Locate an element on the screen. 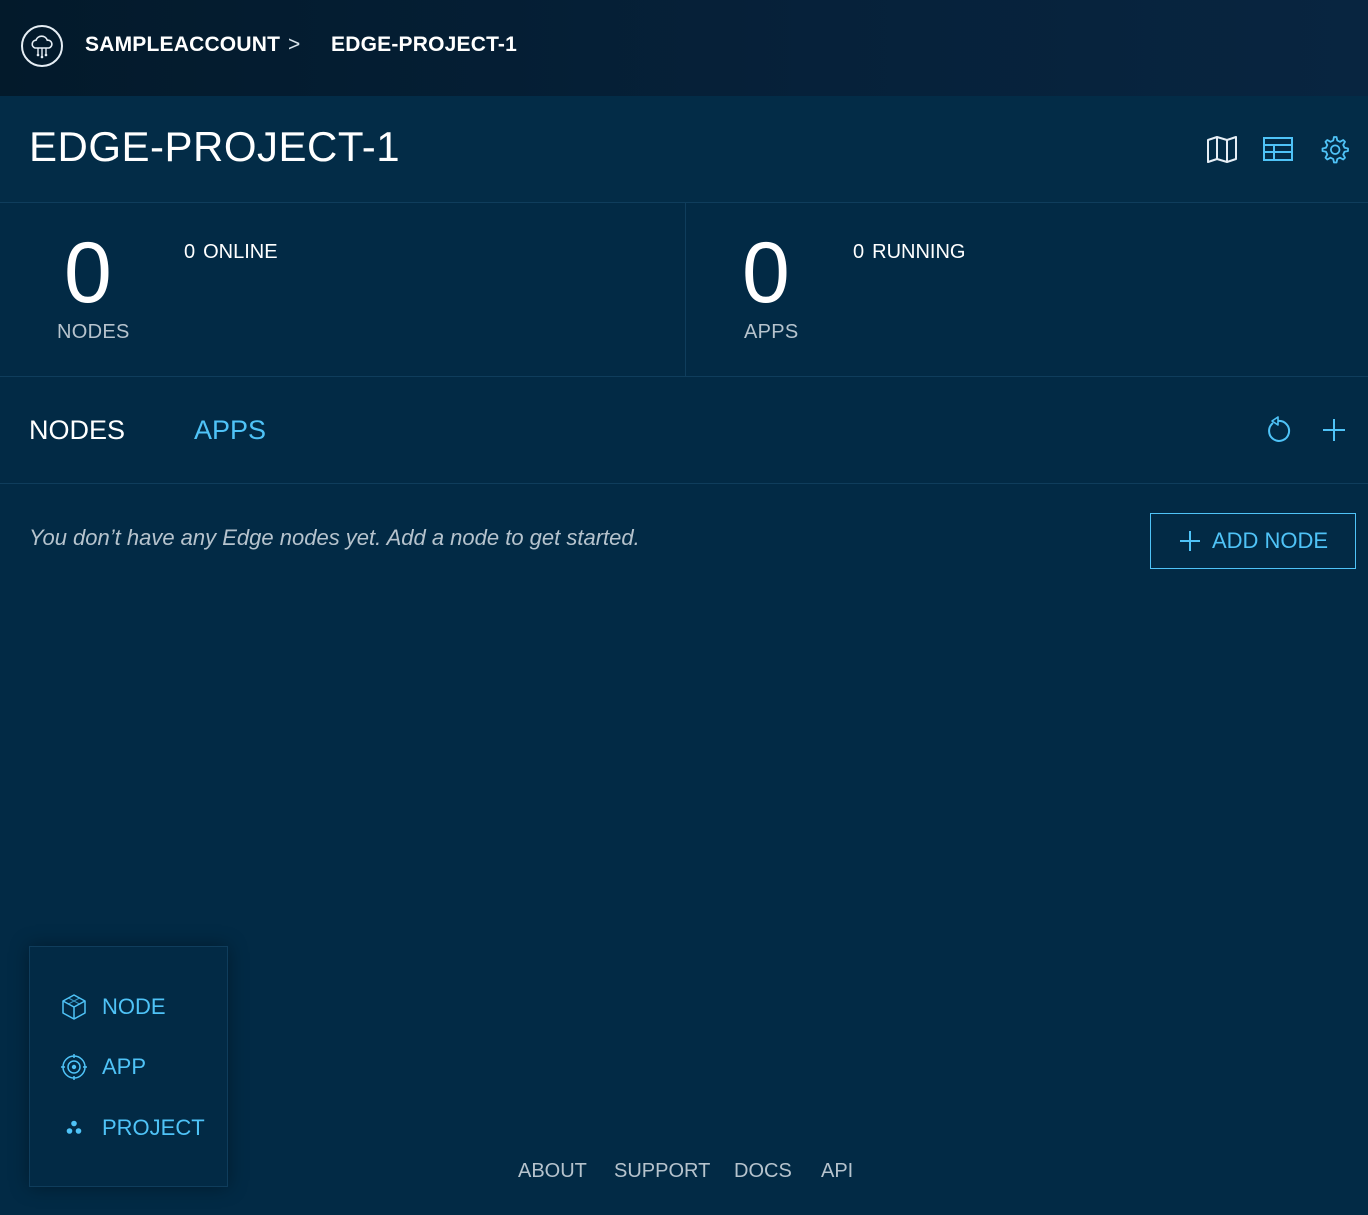  footer-link-api: API is located at coordinates (837, 1171).